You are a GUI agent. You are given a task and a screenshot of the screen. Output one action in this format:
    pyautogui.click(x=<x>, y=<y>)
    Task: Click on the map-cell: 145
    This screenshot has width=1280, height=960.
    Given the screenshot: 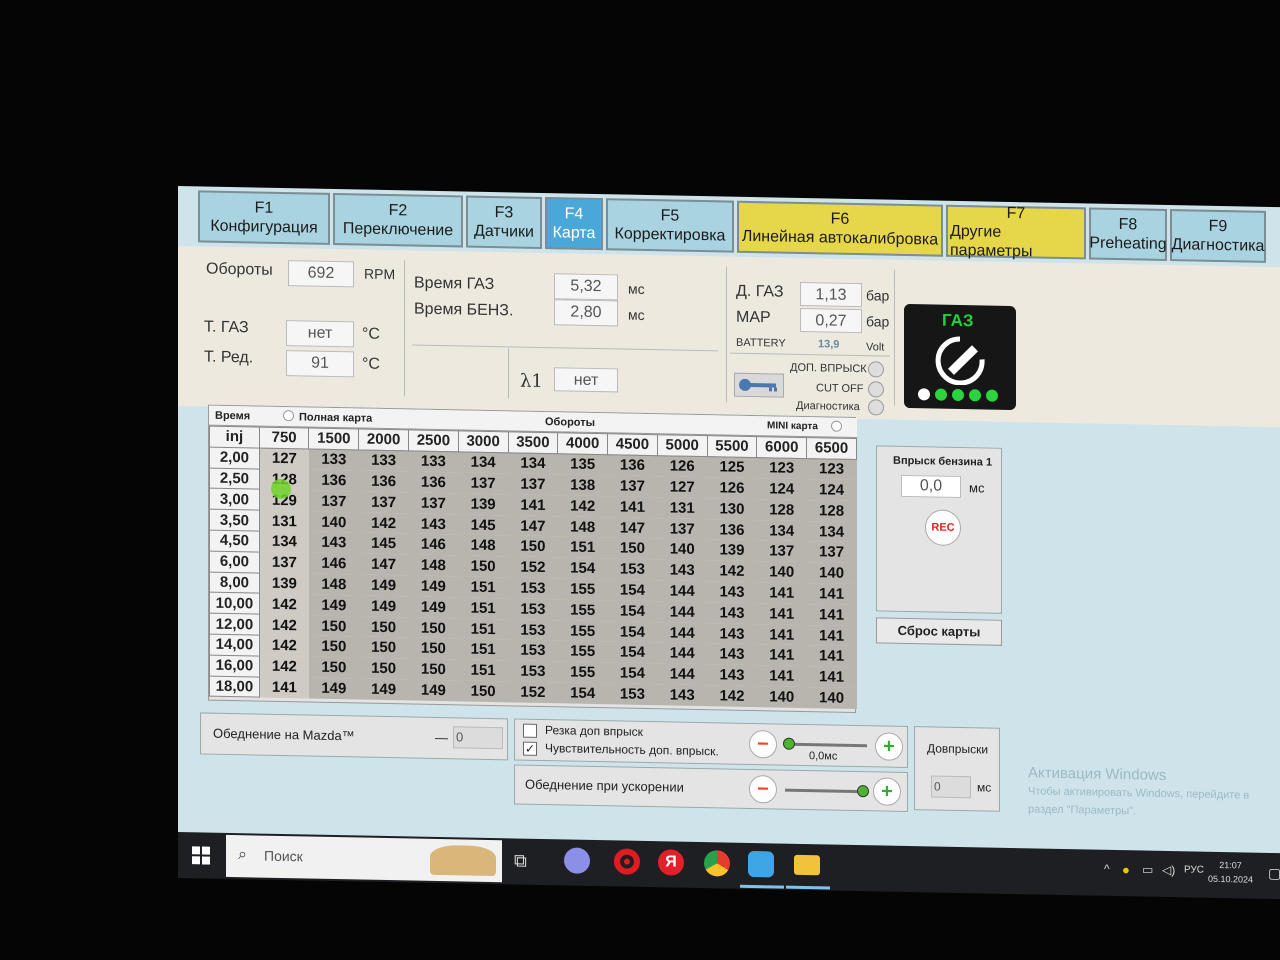 What is the action you would take?
    pyautogui.click(x=483, y=525)
    